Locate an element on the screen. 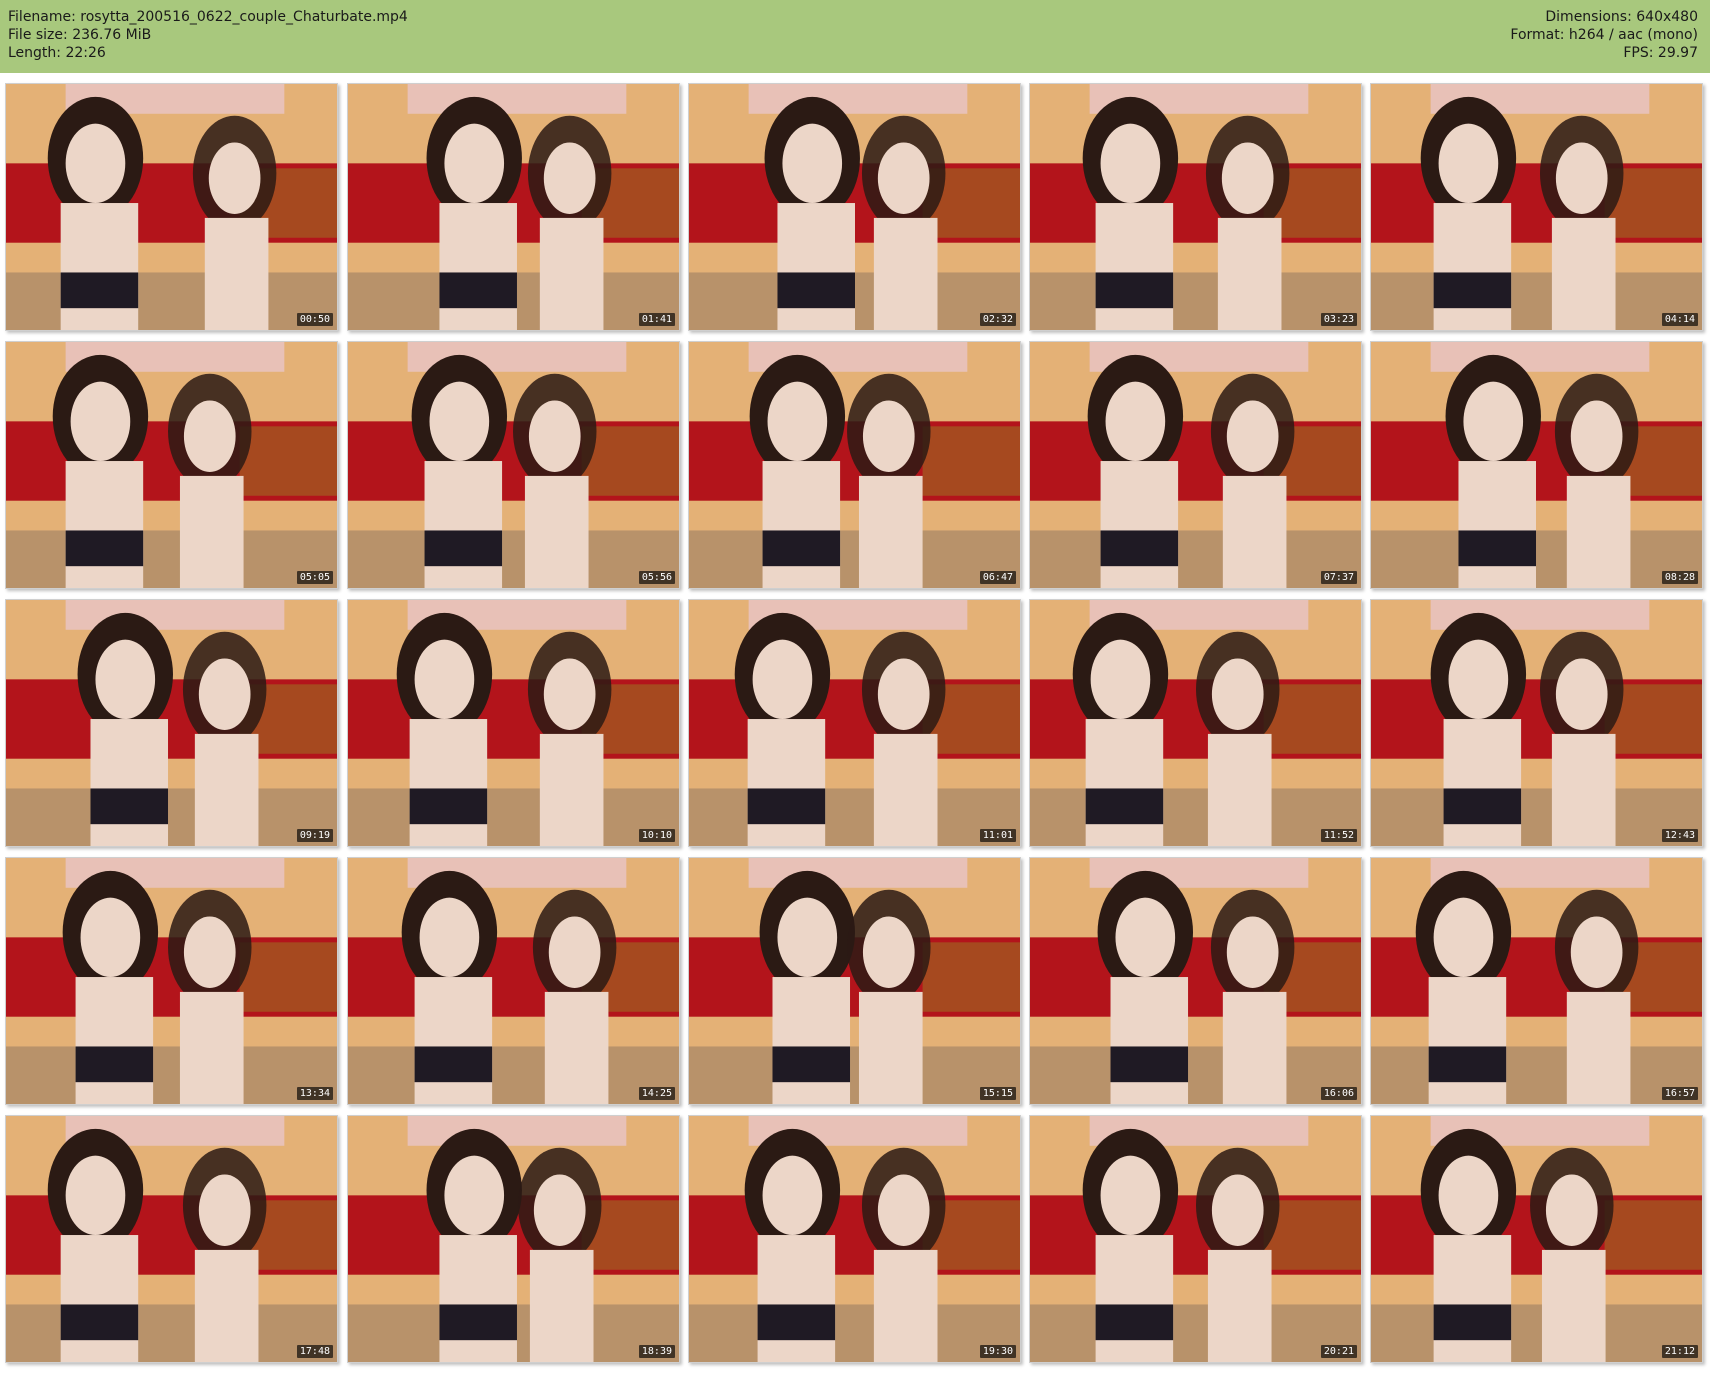 The height and width of the screenshot is (1373, 1710). video-thumbnail: 16:06 is located at coordinates (1195, 981).